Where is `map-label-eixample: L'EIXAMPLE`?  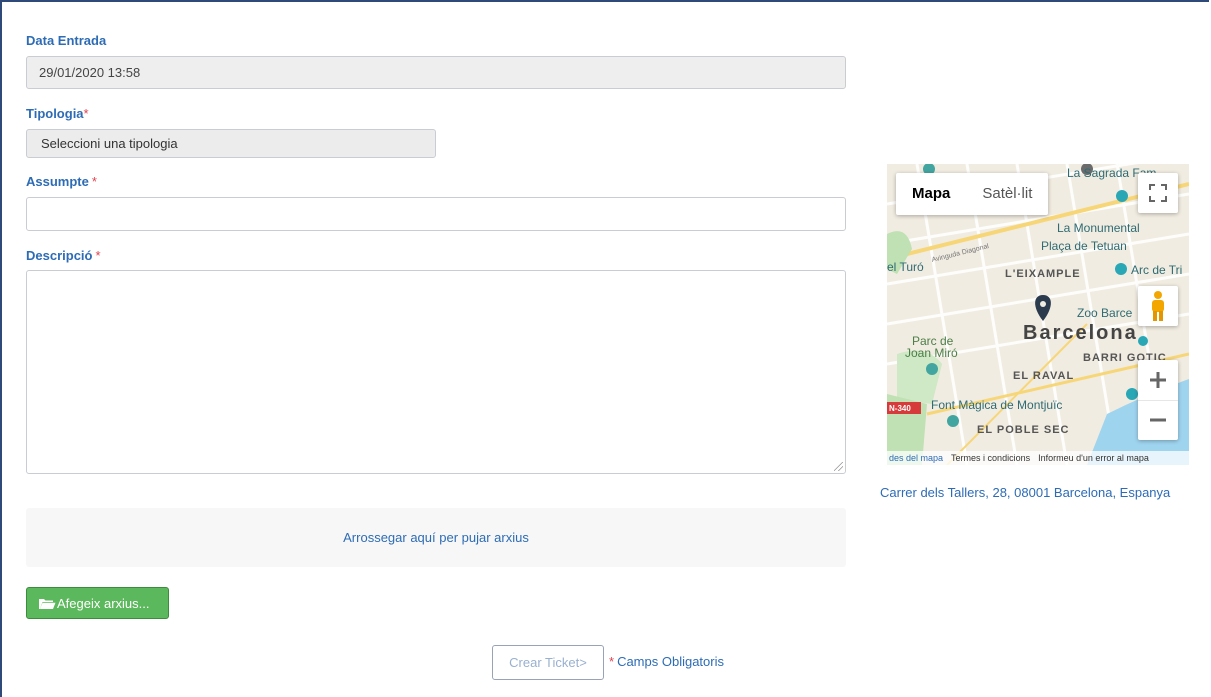
map-label-eixample: L'EIXAMPLE is located at coordinates (1043, 274).